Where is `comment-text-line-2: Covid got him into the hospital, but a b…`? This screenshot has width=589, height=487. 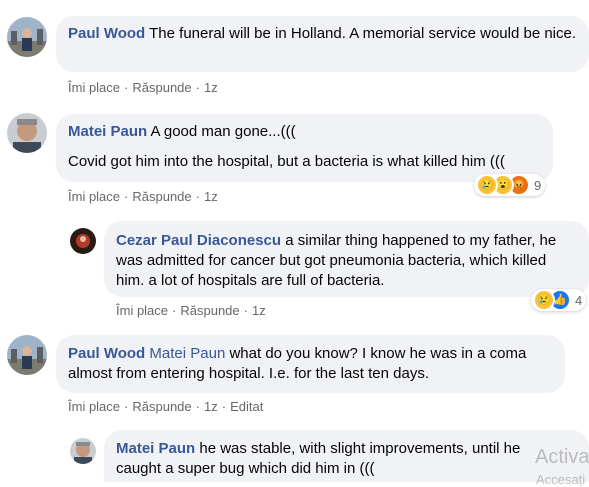
comment-text-line-2: Covid got him into the hospital, but a b… is located at coordinates (286, 161).